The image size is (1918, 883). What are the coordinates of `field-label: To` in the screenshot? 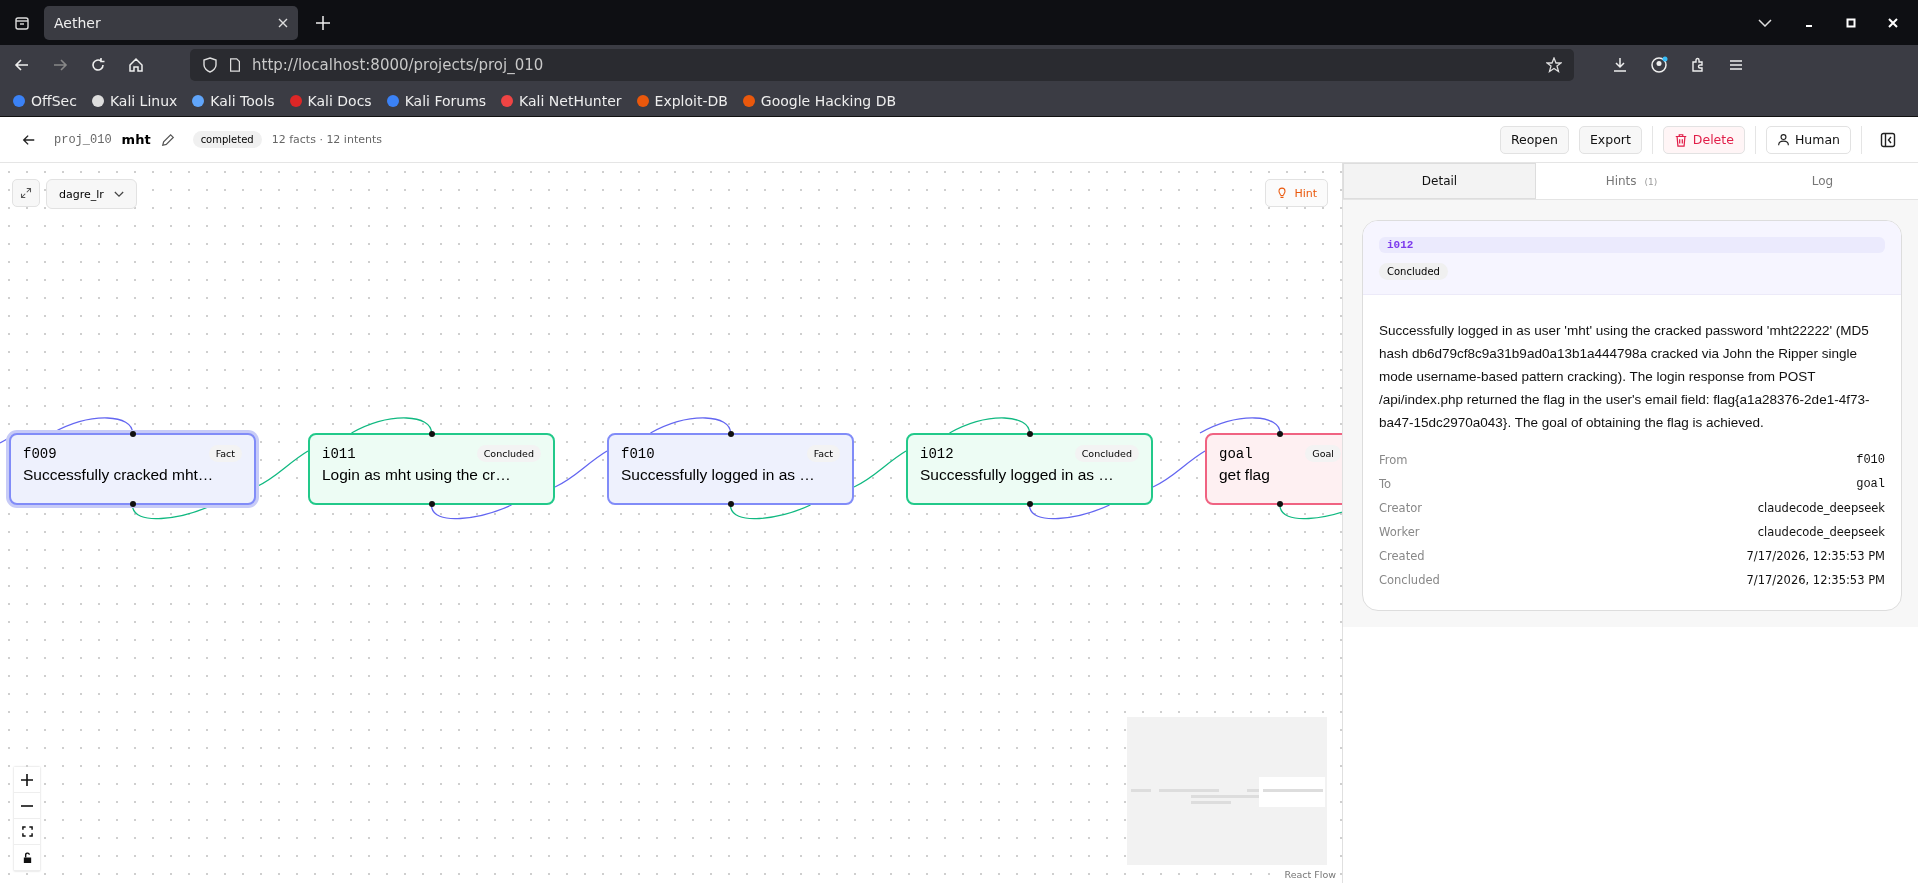 It's located at (1385, 484).